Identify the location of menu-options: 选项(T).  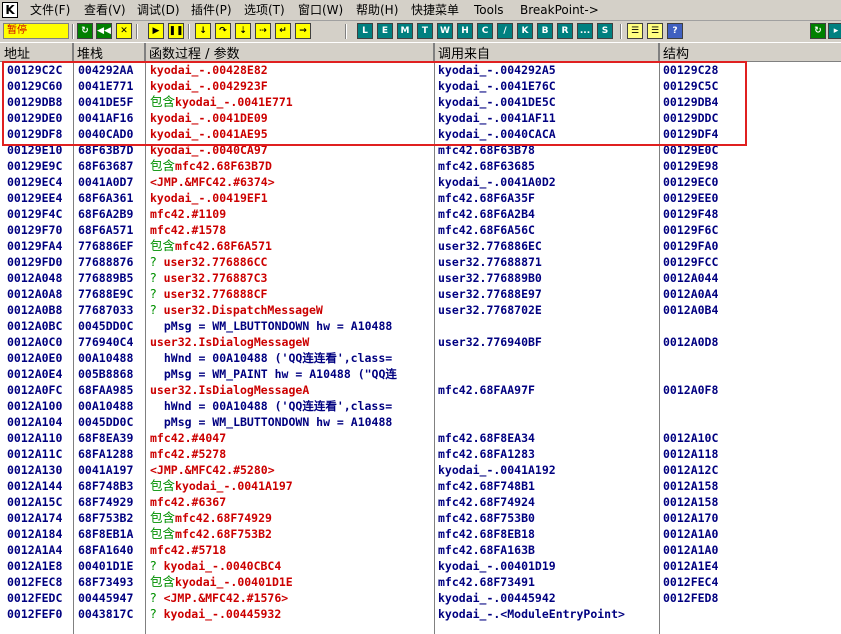
(264, 10).